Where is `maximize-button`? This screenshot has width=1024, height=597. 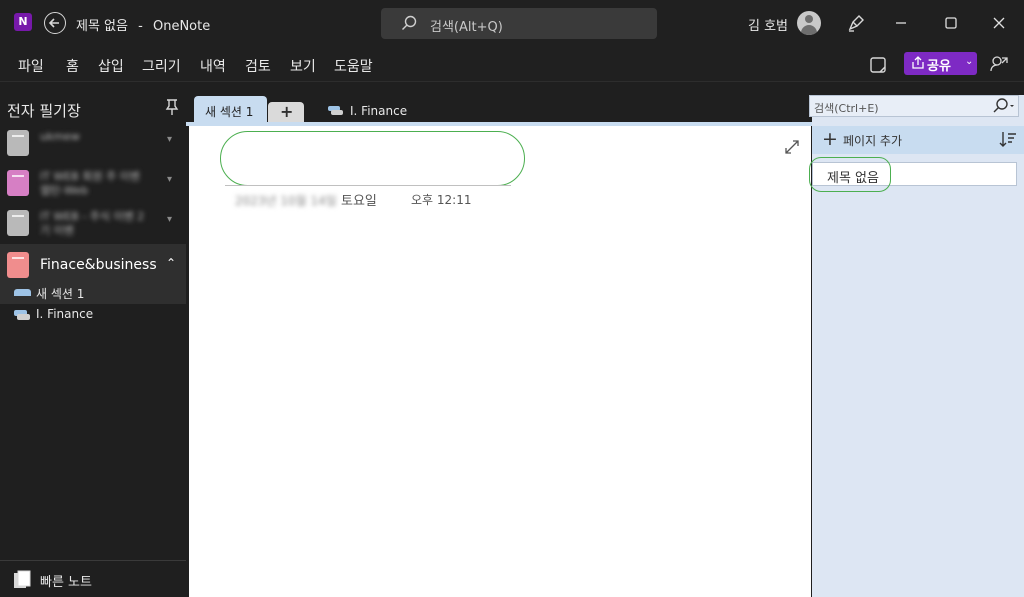
maximize-button is located at coordinates (951, 23).